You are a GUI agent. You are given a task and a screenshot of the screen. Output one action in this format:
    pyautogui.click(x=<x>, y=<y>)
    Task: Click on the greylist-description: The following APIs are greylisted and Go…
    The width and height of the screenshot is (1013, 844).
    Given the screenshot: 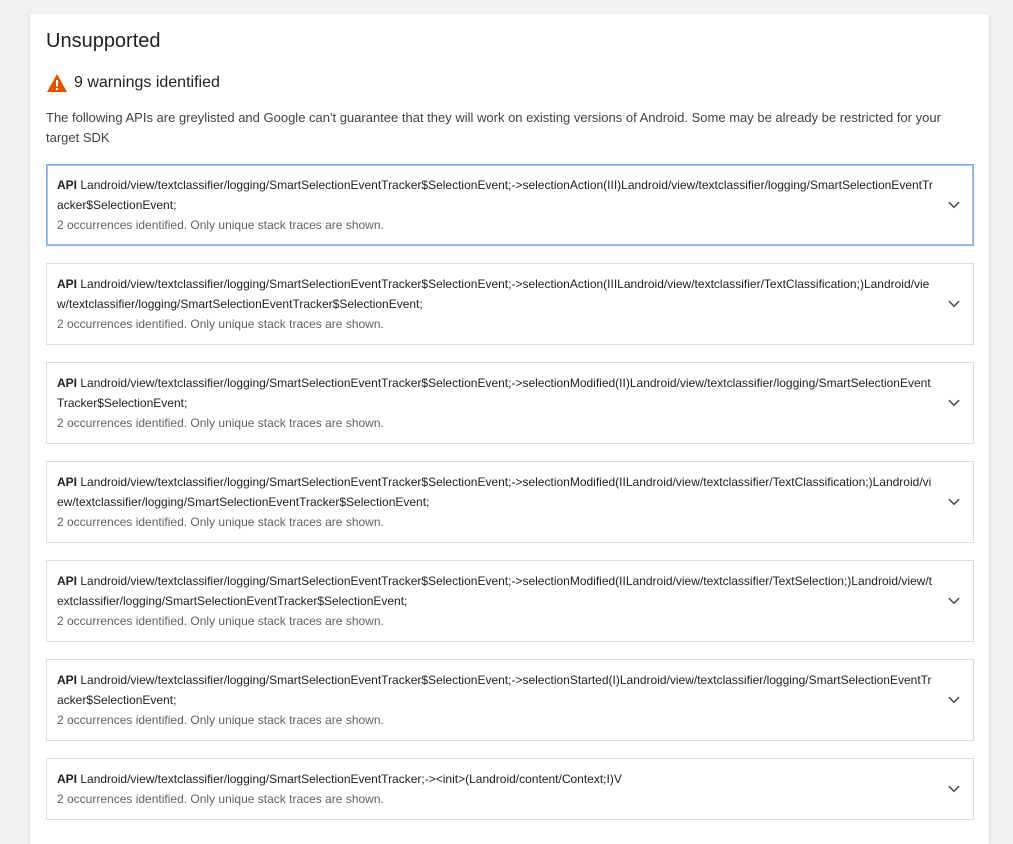 What is the action you would take?
    pyautogui.click(x=493, y=127)
    